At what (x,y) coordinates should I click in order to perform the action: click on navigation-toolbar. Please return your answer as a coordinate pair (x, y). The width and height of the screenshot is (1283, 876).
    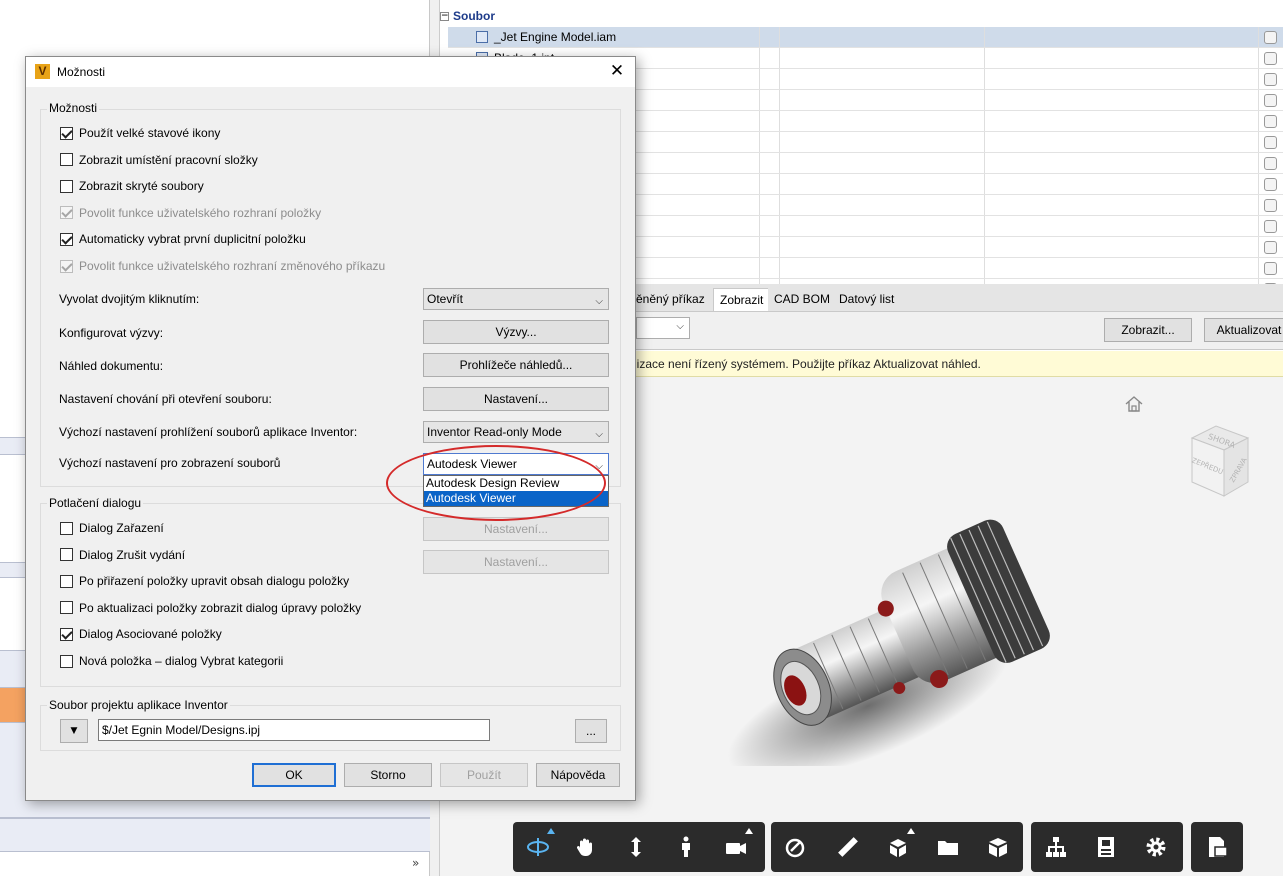
    Looking at the image, I should click on (639, 847).